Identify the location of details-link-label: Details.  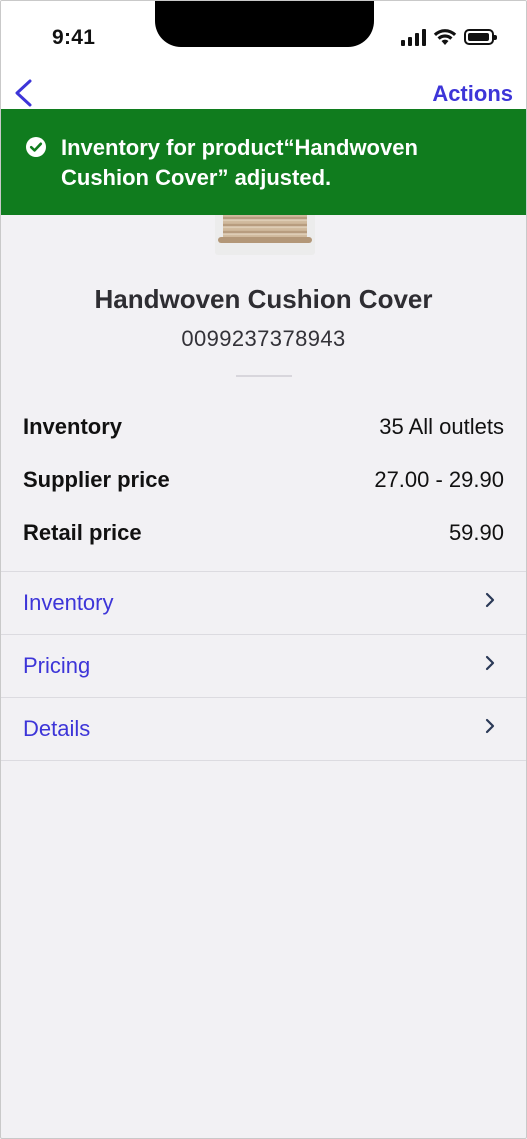
(57, 728).